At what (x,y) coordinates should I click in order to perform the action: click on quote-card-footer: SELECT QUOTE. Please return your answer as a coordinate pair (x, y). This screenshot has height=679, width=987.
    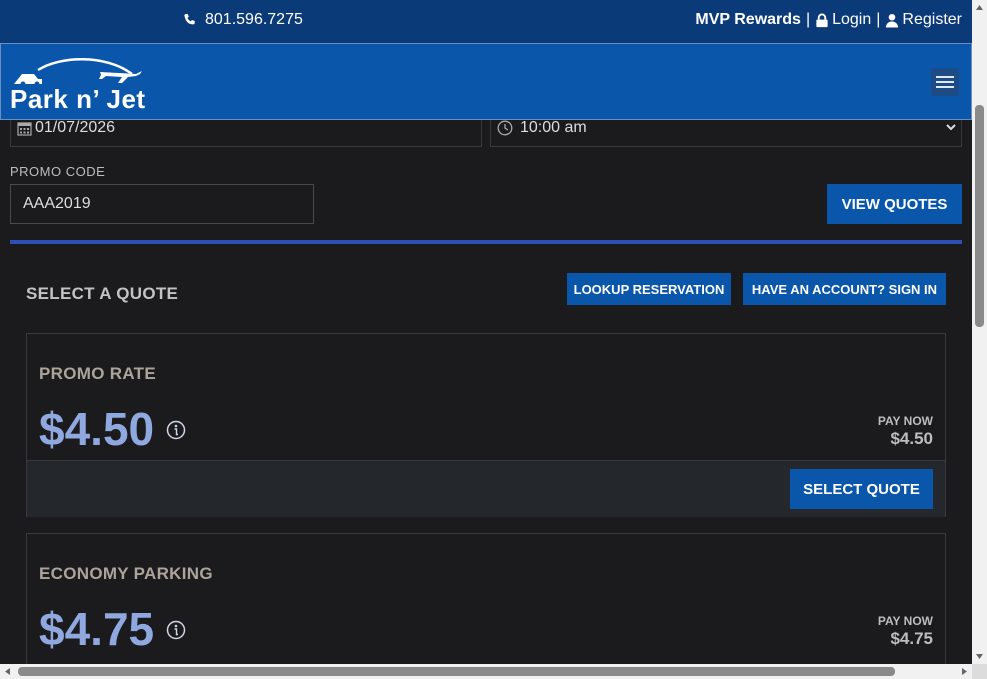
    Looking at the image, I should click on (486, 488).